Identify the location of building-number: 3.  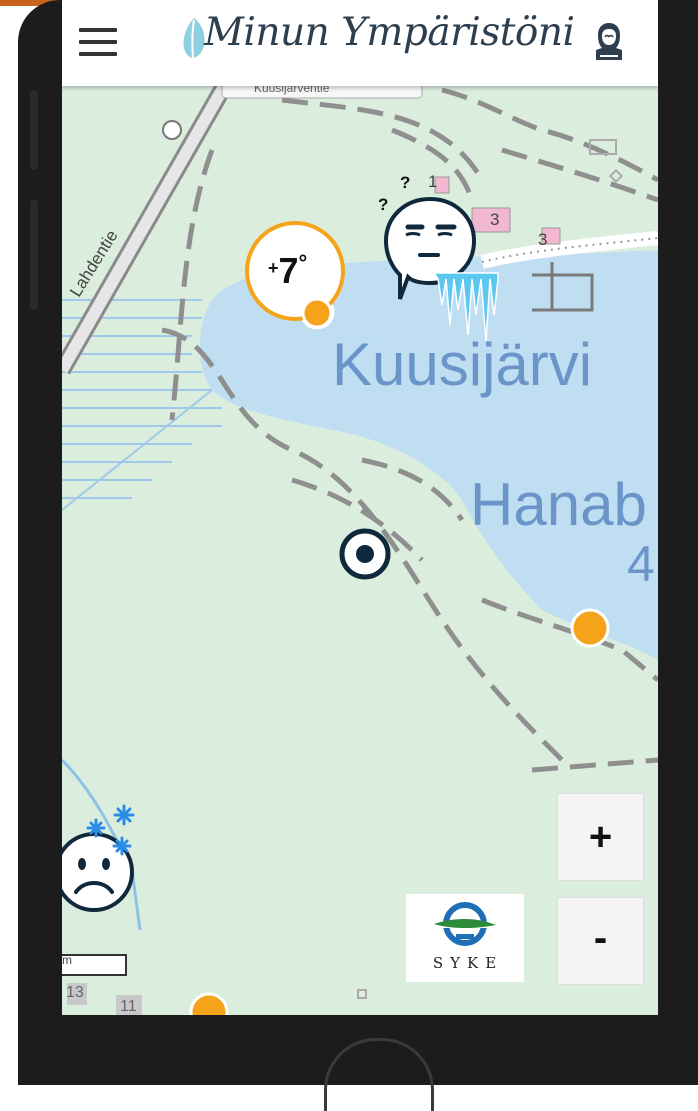
(543, 239).